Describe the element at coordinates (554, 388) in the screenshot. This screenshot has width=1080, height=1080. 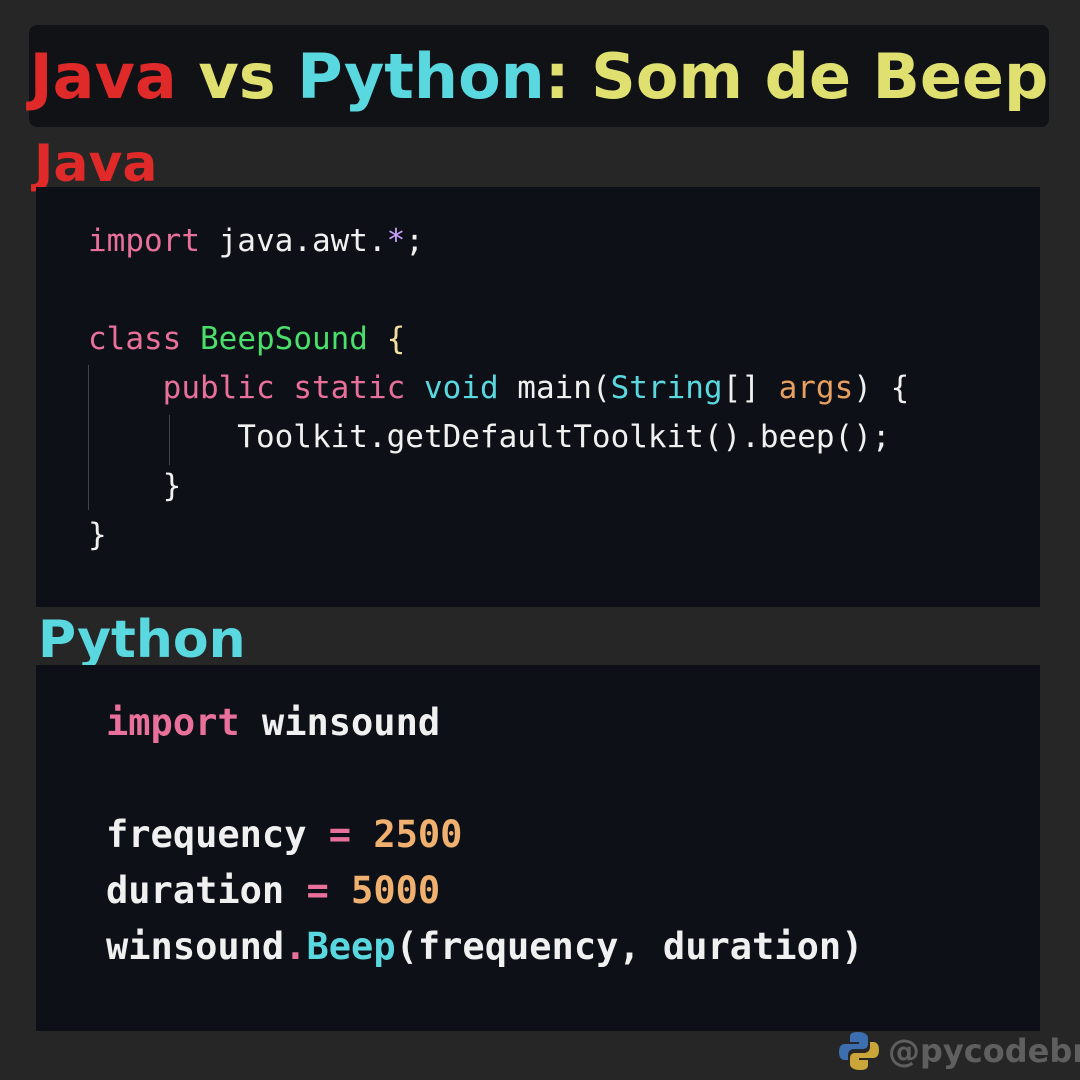
I see `code-token: main(` at that location.